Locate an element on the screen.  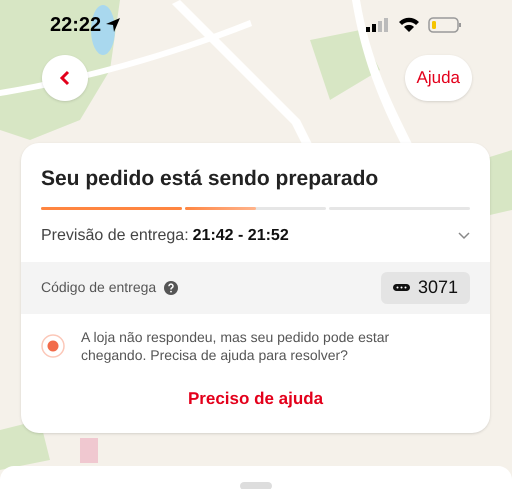
drag-handle is located at coordinates (256, 485).